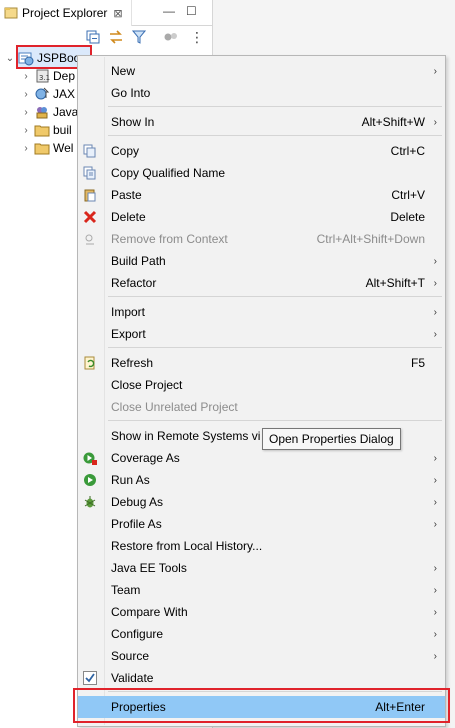  I want to click on menu-item-team: Team ›, so click(261, 590).